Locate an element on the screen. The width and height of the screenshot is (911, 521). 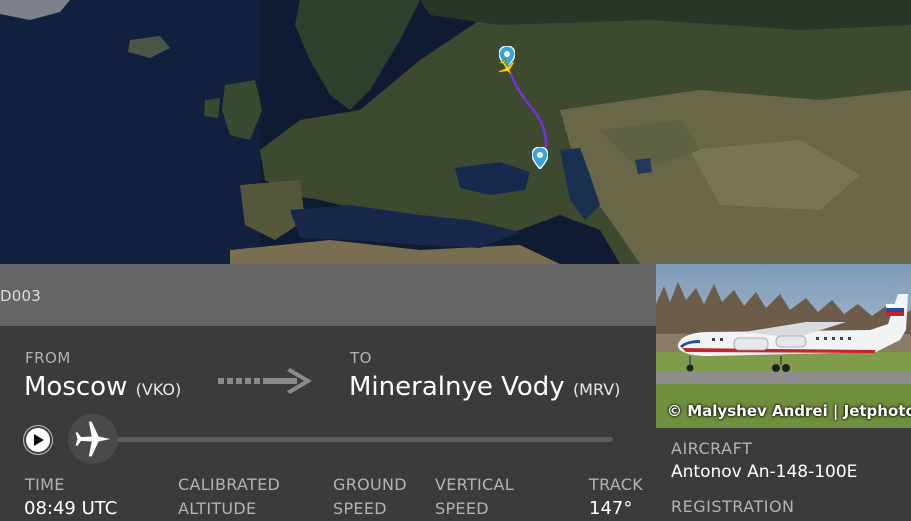
to-label: TO is located at coordinates (361, 358).